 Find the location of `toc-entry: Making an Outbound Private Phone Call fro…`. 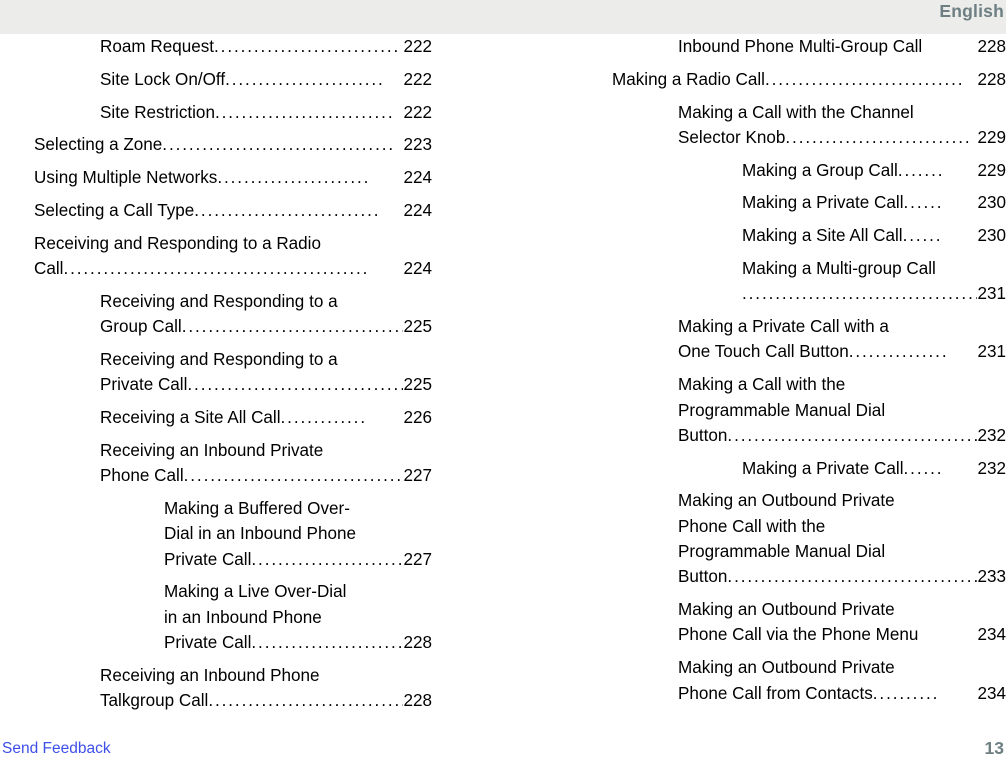

toc-entry: Making an Outbound Private Phone Call fro… is located at coordinates (842, 680).